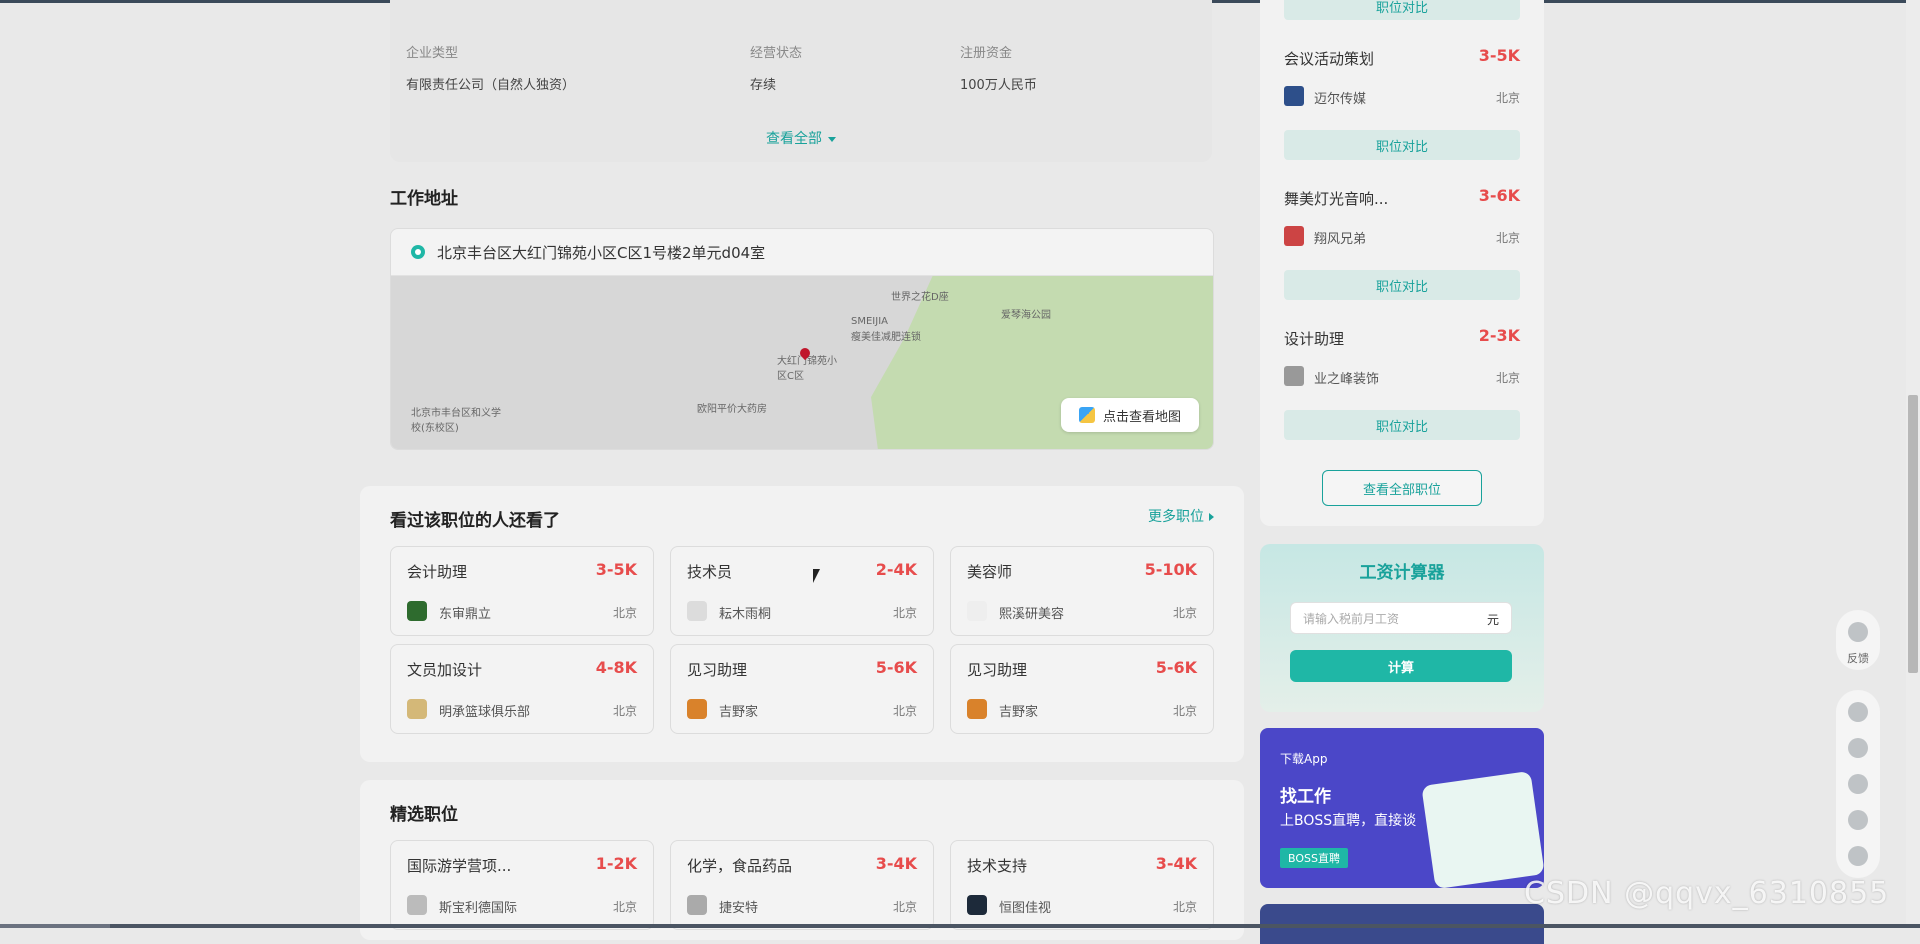  Describe the element at coordinates (1858, 712) in the screenshot. I see `heart-icon` at that location.